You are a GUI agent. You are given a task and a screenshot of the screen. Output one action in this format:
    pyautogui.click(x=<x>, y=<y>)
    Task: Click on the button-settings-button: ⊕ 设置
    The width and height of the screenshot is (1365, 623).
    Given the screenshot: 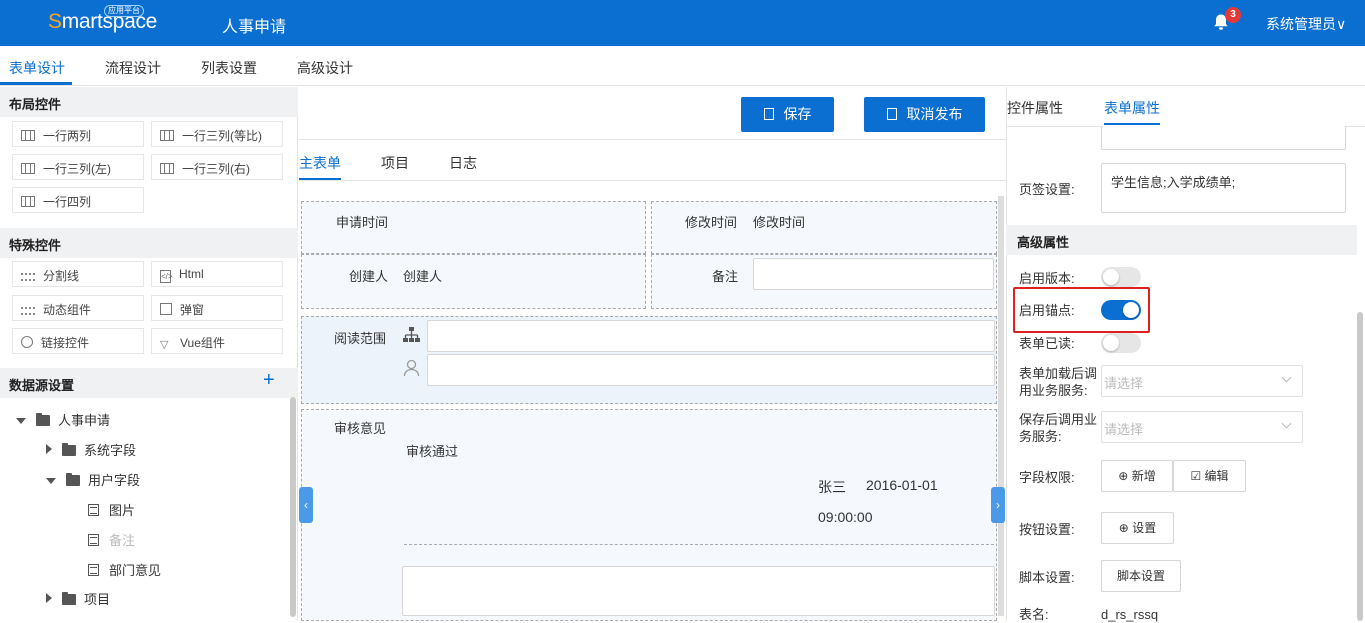 What is the action you would take?
    pyautogui.click(x=1137, y=528)
    